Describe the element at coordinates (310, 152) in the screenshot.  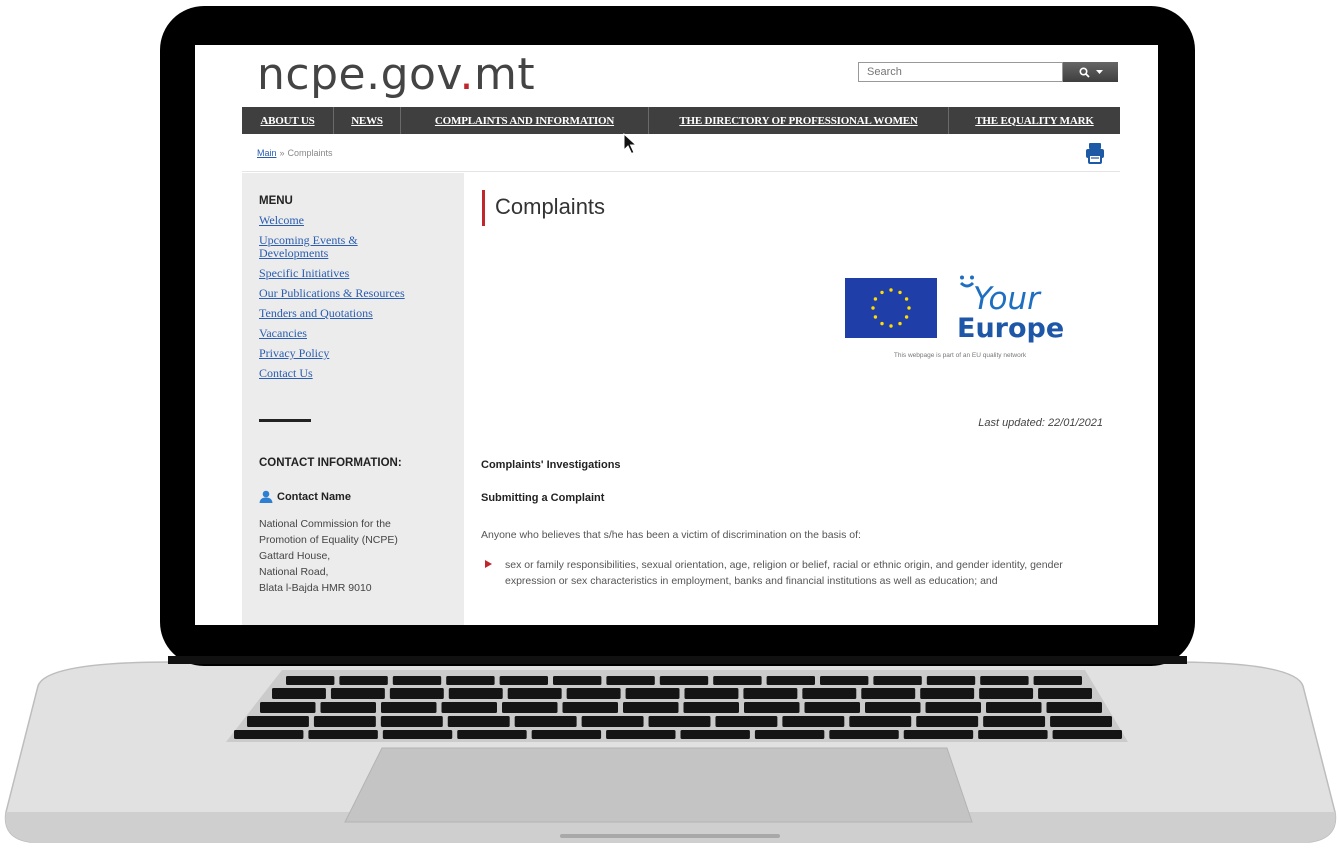
I see `breadcrumb-current: Complaints` at that location.